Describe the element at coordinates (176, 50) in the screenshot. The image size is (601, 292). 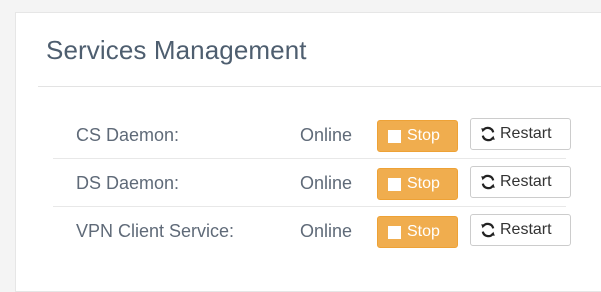
I see `panel-title: Services Management` at that location.